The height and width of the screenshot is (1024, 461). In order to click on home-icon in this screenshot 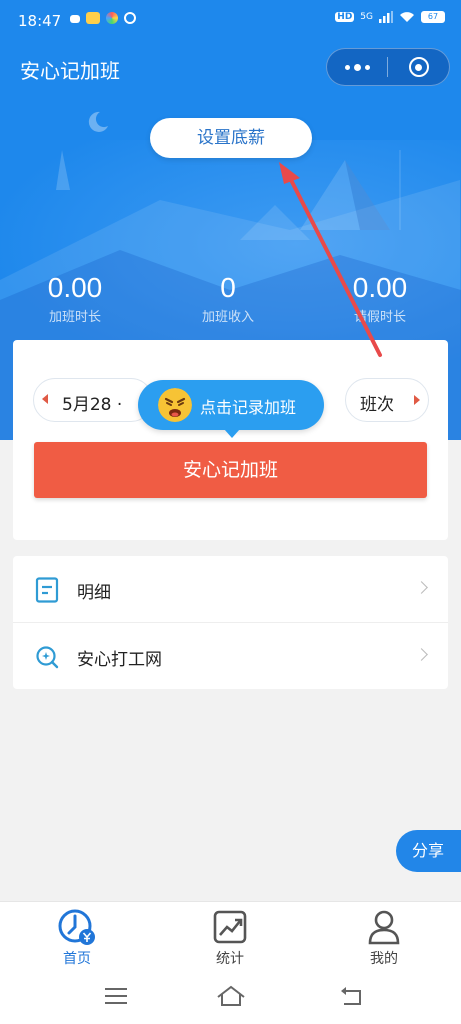, I will do `click(231, 996)`.